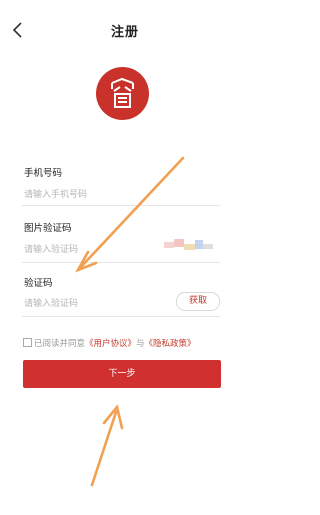  I want to click on user-agreement-link: 《用户协议》, so click(110, 344).